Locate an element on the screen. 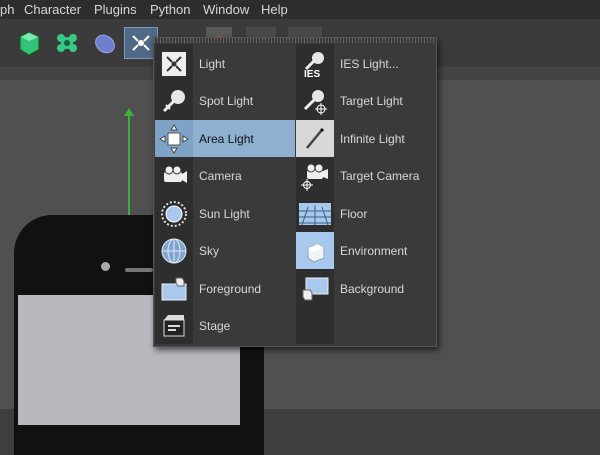  infinite-light-icon is located at coordinates (315, 138).